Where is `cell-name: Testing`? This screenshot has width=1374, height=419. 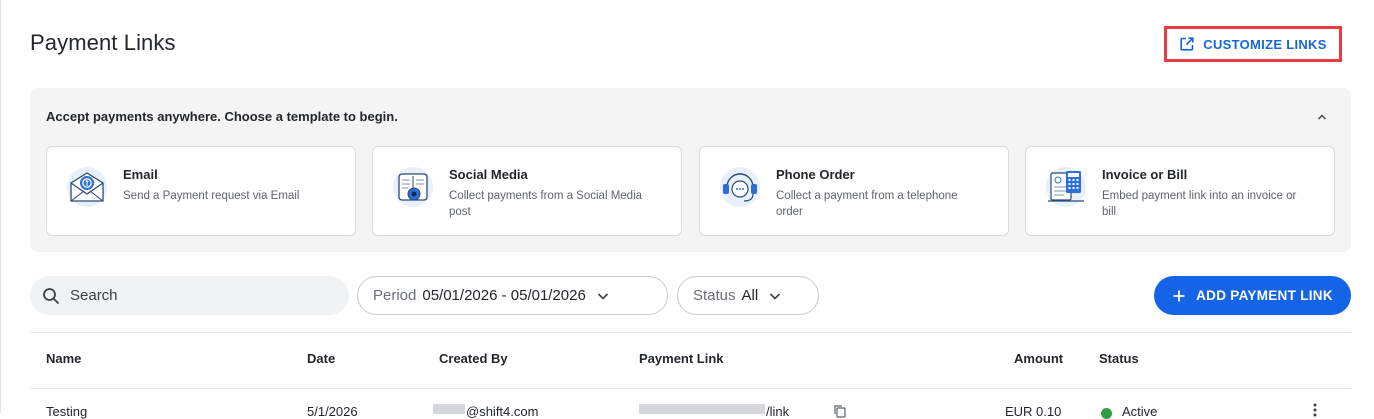
cell-name: Testing is located at coordinates (67, 411).